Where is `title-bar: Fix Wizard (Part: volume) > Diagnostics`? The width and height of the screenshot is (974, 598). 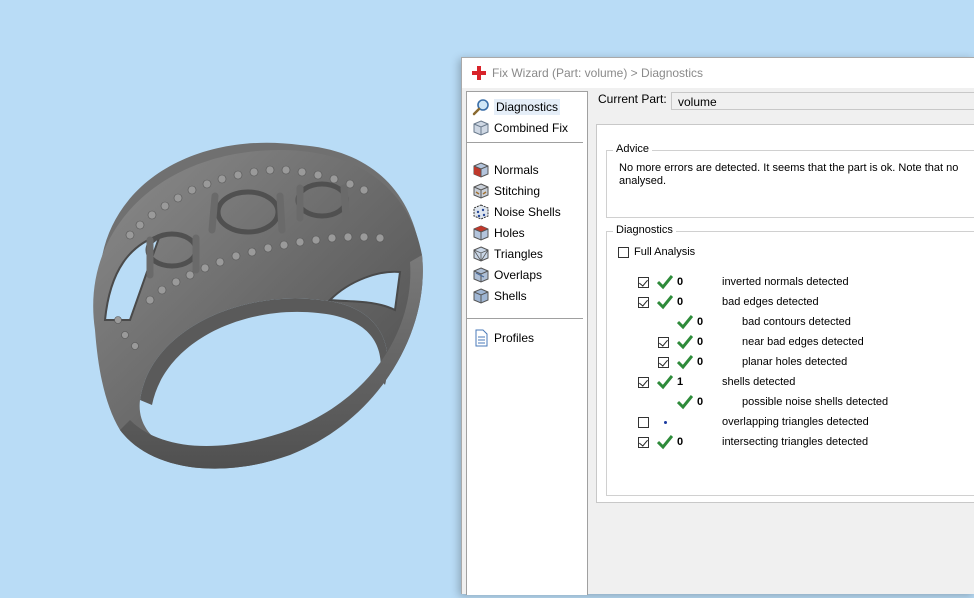 title-bar: Fix Wizard (Part: volume) > Diagnostics is located at coordinates (718, 73).